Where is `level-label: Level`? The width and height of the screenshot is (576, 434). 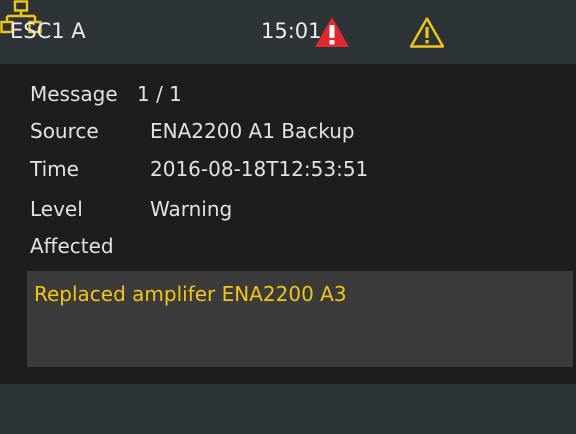
level-label: Level is located at coordinates (56, 209).